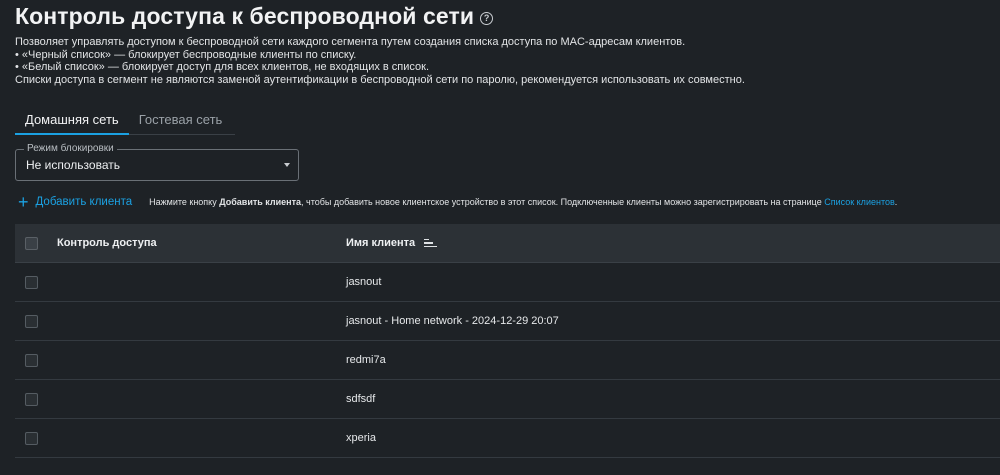 The width and height of the screenshot is (1000, 475). I want to click on title-row: Контроль доступа к беспроводной сети ?, so click(254, 16).